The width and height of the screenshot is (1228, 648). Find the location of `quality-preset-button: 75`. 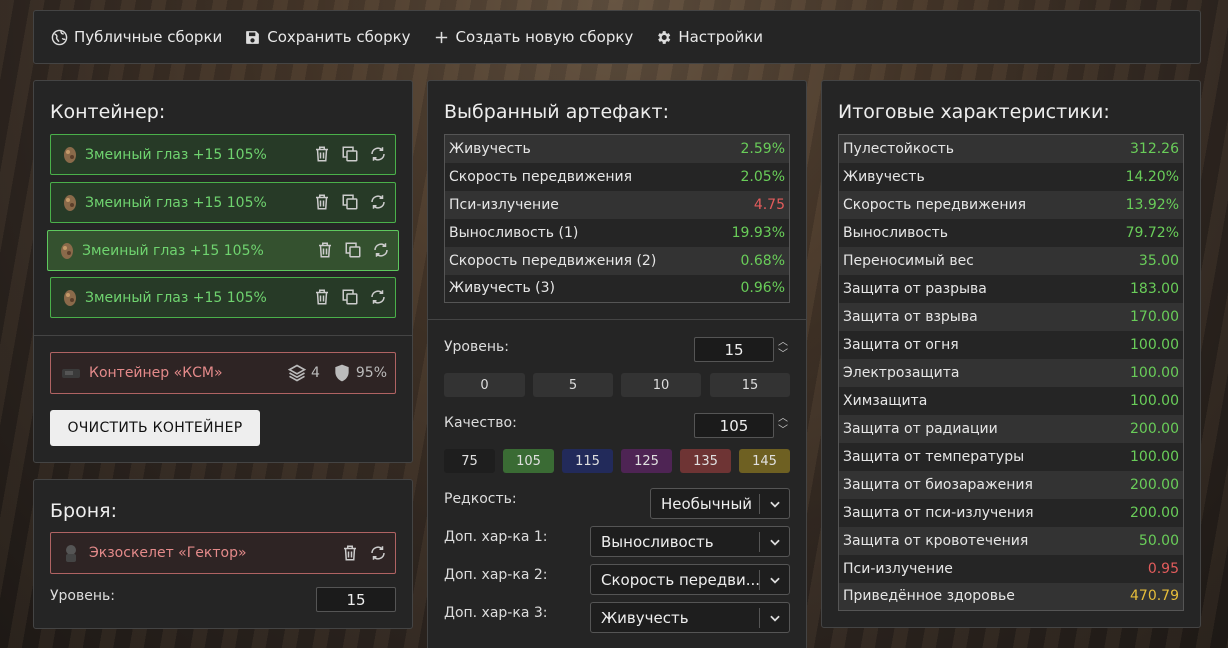

quality-preset-button: 75 is located at coordinates (469, 461).